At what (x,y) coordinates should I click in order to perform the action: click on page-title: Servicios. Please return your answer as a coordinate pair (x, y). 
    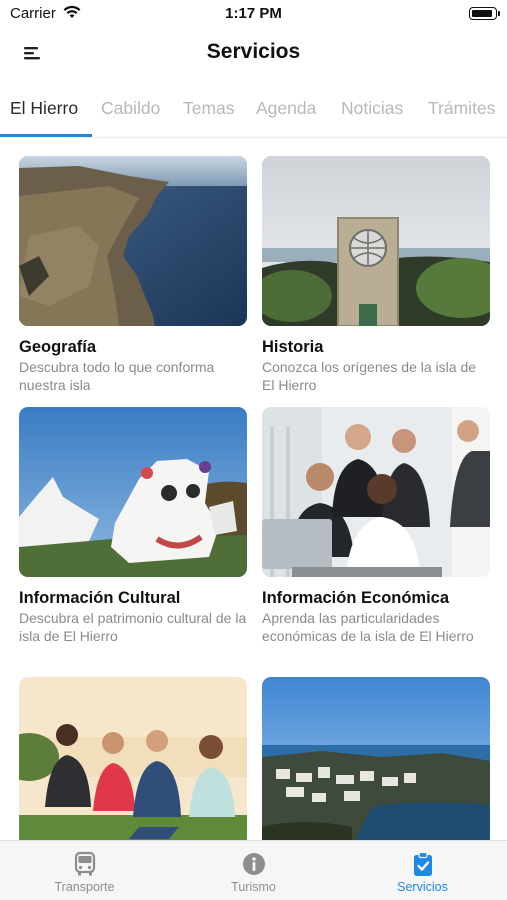
    Looking at the image, I should click on (253, 51).